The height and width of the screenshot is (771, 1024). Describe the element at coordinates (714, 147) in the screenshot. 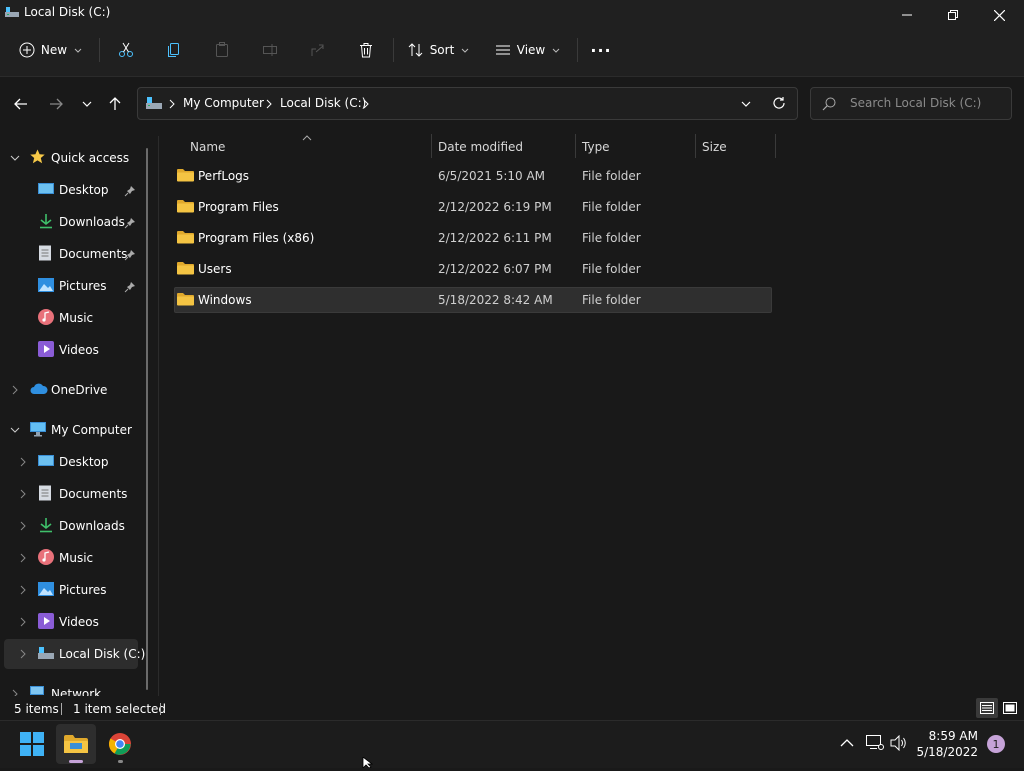

I see `column-header-size: Size` at that location.